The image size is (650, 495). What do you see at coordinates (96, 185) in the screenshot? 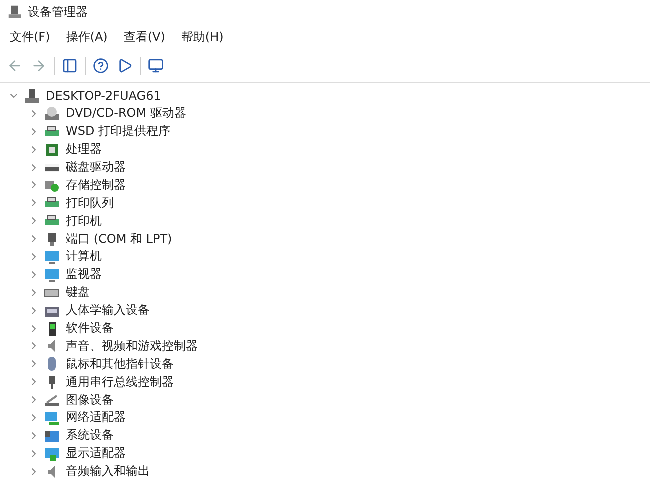
I see `tree-item: 存储控制器` at bounding box center [96, 185].